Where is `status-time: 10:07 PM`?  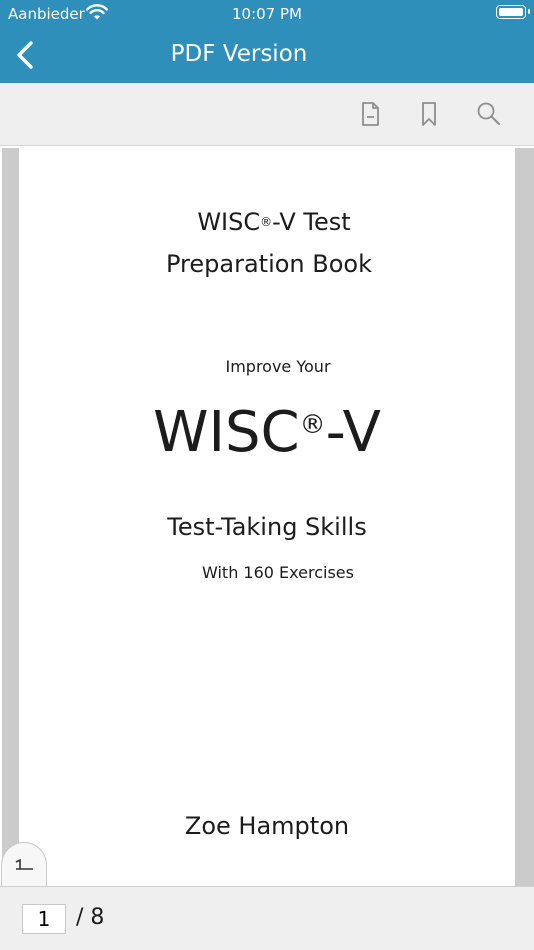
status-time: 10:07 PM is located at coordinates (267, 14).